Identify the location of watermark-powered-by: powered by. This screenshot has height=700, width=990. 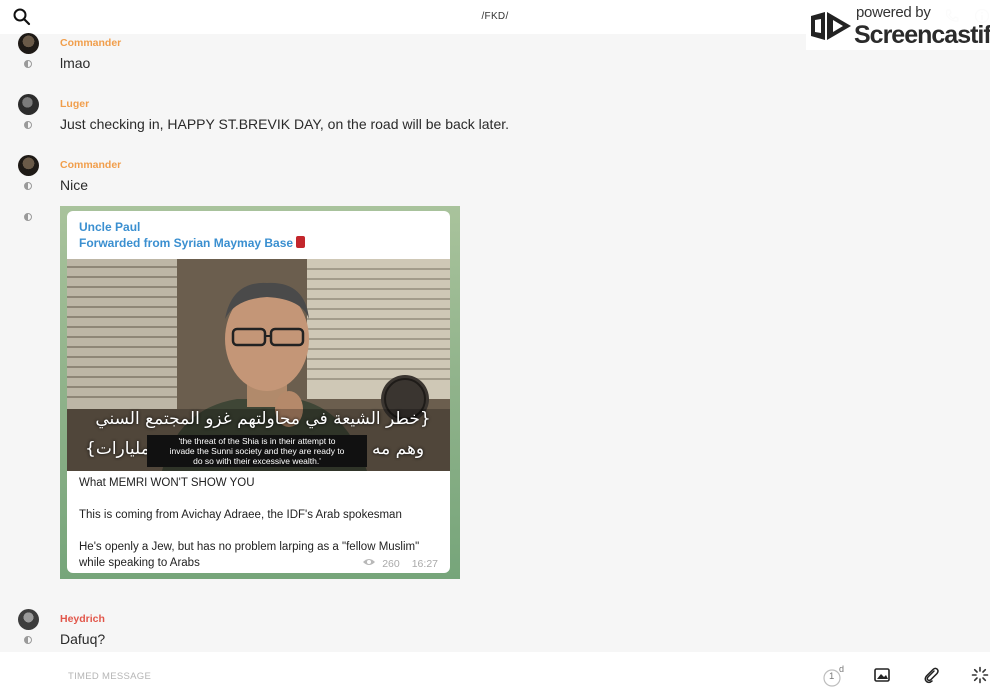
(893, 12).